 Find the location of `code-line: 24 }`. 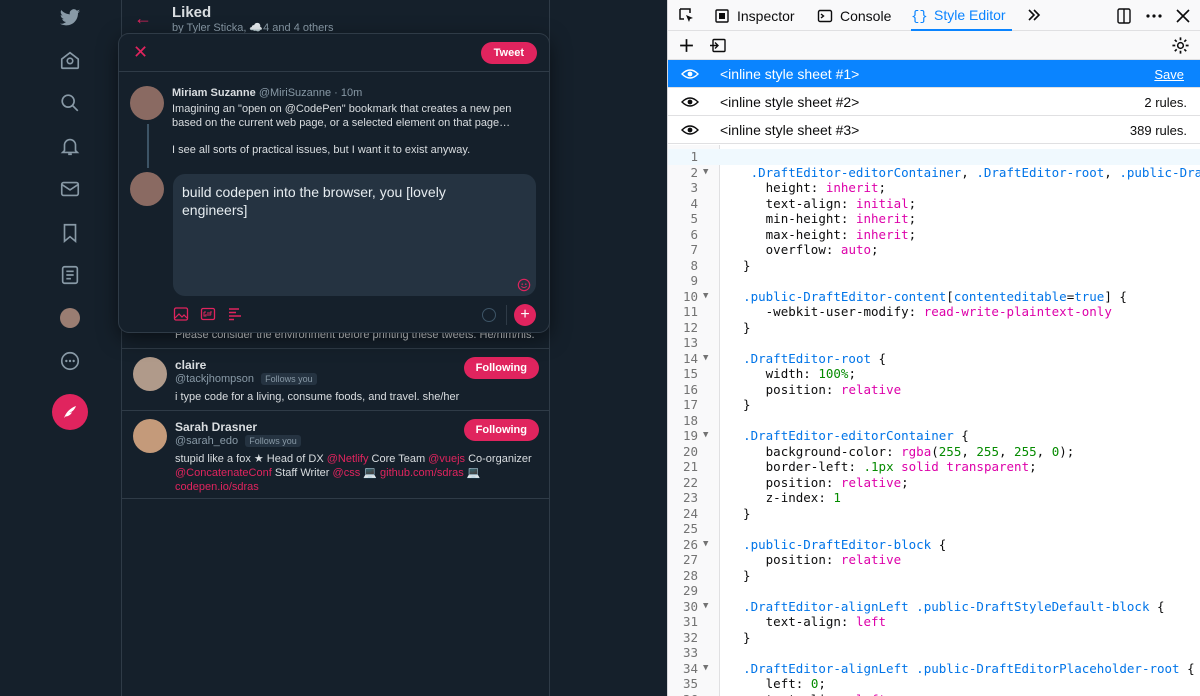

code-line: 24 } is located at coordinates (934, 514).